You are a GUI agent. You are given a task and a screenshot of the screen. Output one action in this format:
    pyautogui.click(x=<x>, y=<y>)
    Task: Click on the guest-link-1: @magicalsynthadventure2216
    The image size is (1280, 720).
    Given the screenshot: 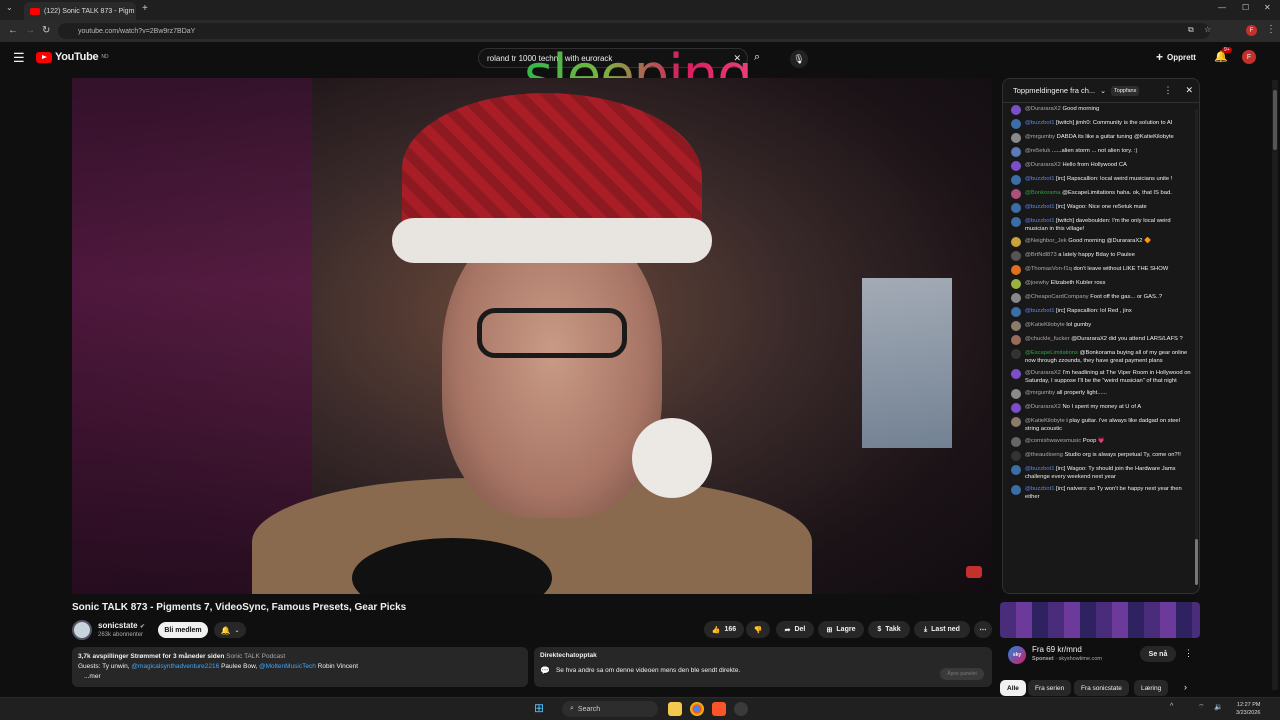 What is the action you would take?
    pyautogui.click(x=175, y=666)
    